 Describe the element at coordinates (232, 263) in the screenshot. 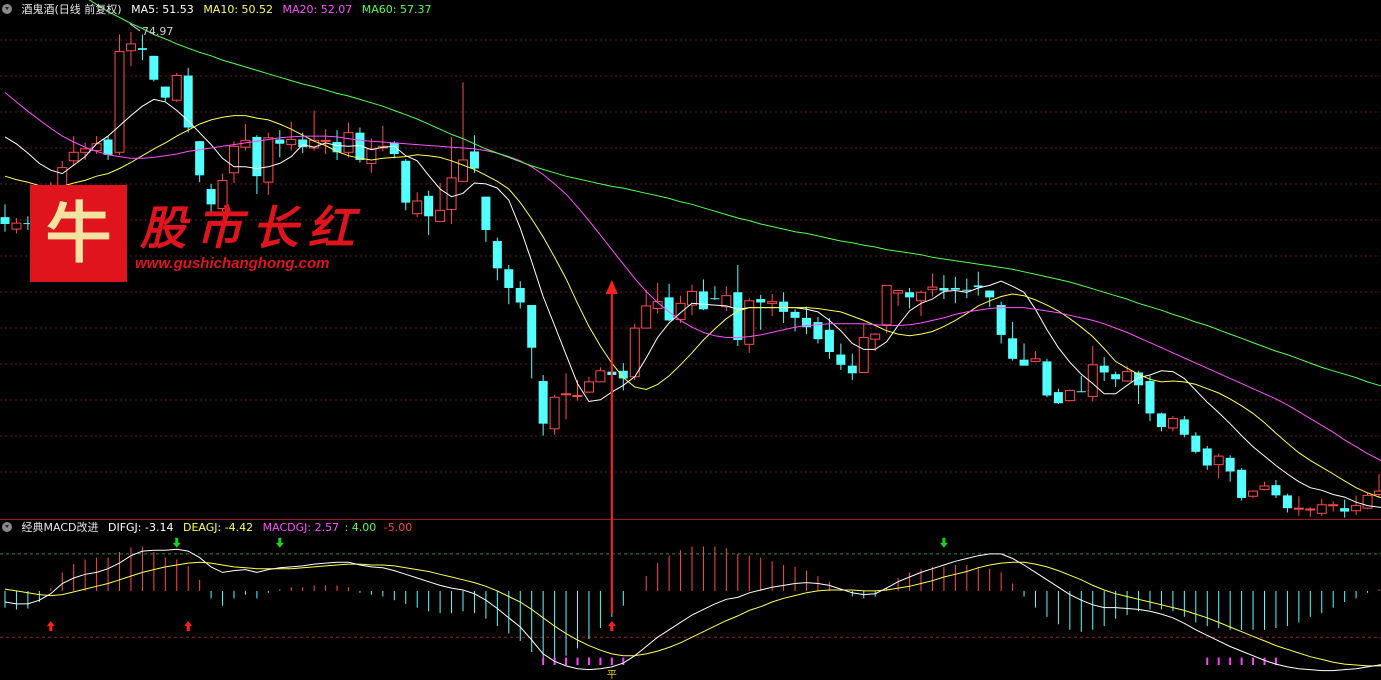

I see `watermark-url: www.gushichanghong.com` at that location.